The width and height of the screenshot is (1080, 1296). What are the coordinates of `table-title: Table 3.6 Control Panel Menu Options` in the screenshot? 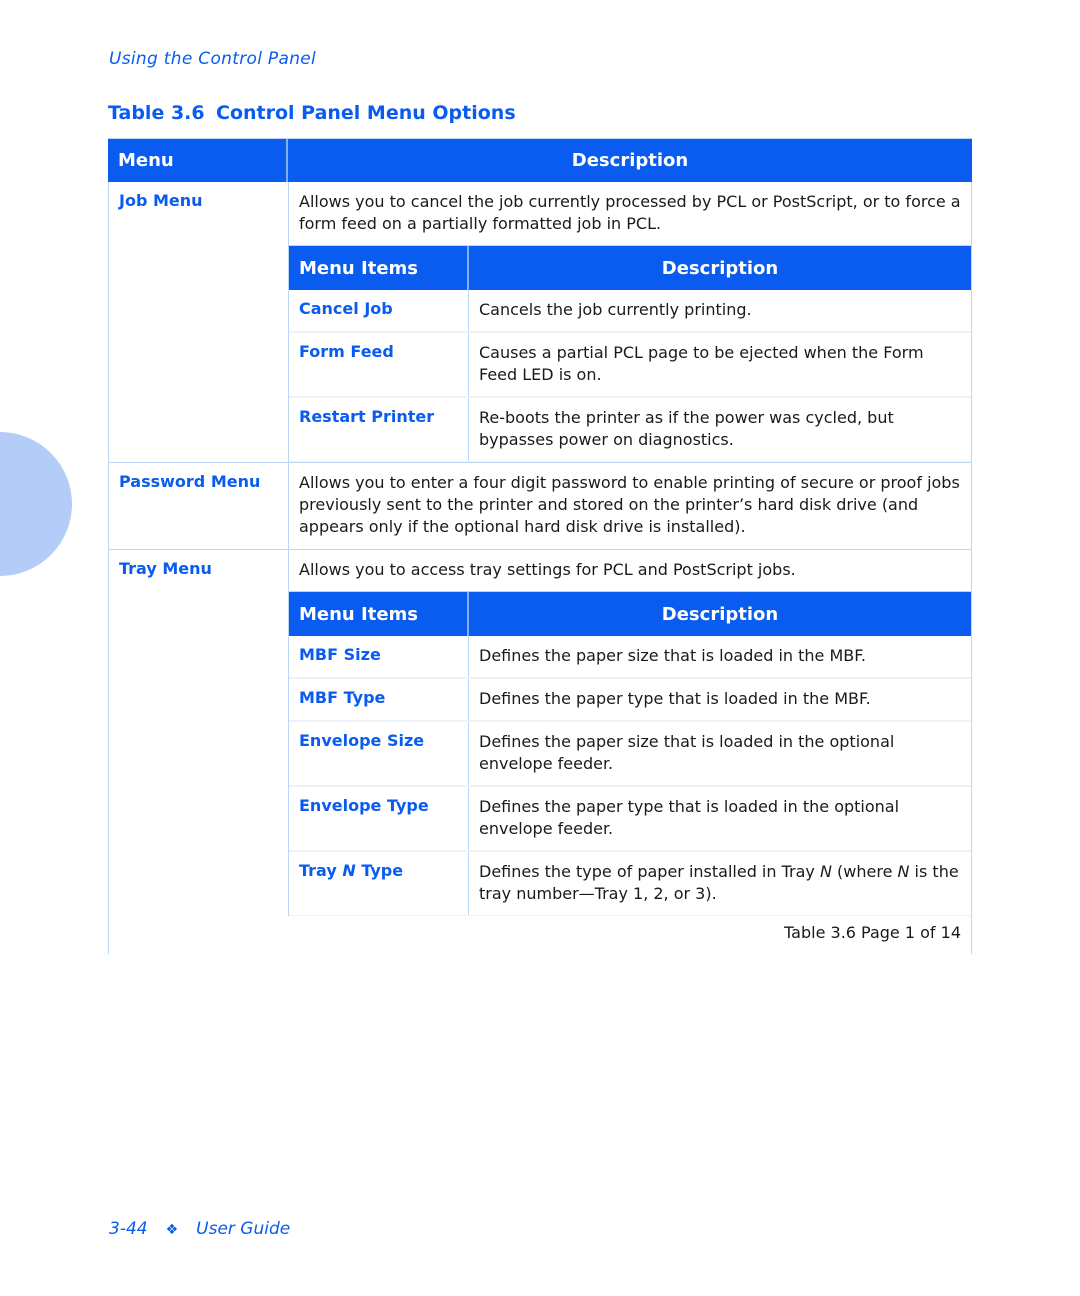 It's located at (312, 113).